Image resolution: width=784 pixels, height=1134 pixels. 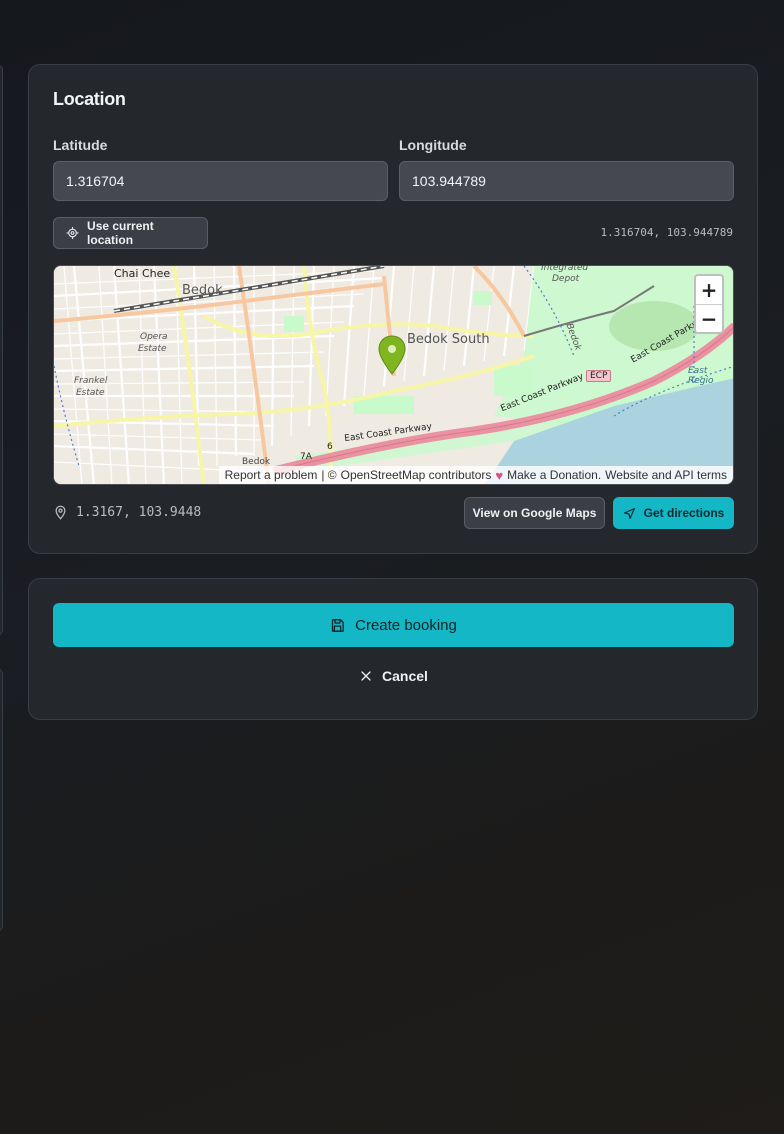 What do you see at coordinates (405, 676) in the screenshot?
I see `cancel-label: Cancel` at bounding box center [405, 676].